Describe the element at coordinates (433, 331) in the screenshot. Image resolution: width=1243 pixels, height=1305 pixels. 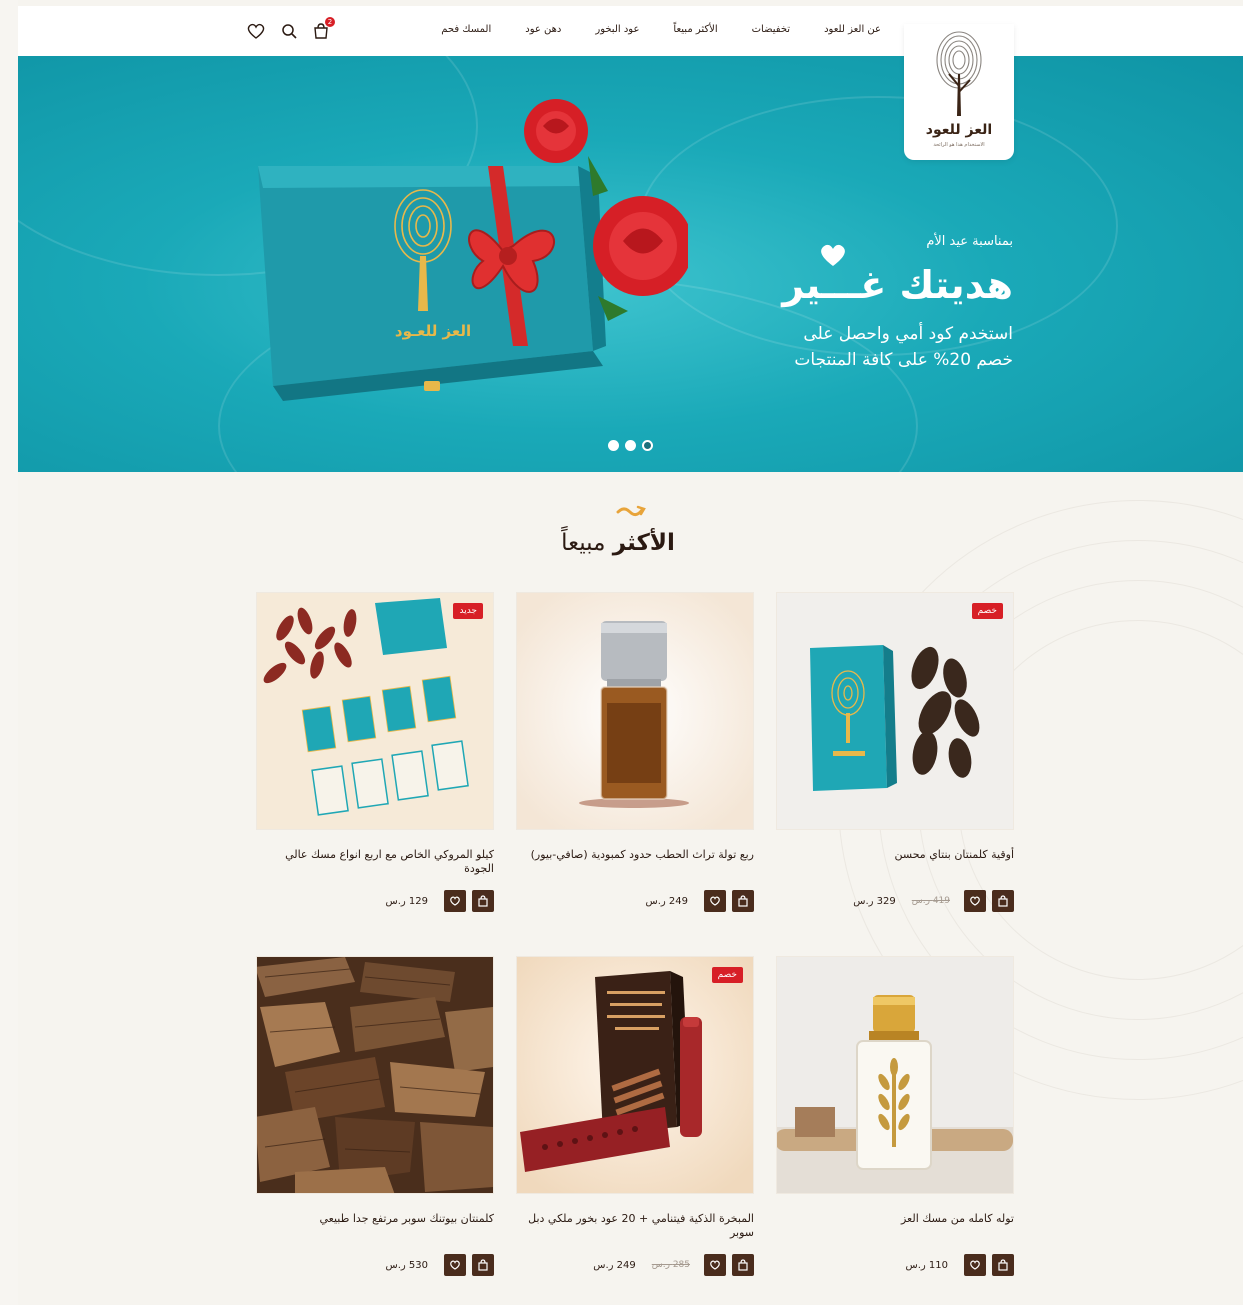
I see `gift-box-label: العز للعـود` at that location.